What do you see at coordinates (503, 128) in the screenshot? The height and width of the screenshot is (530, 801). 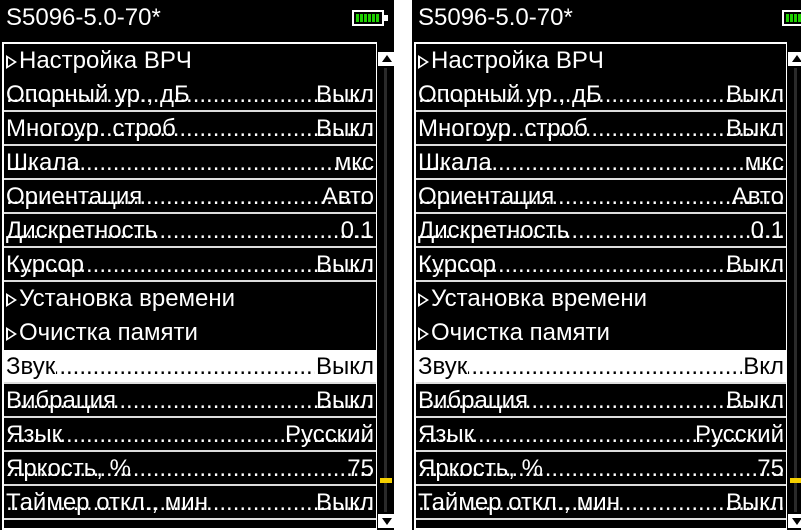 I see `menu-item-label: Многоур. строб` at bounding box center [503, 128].